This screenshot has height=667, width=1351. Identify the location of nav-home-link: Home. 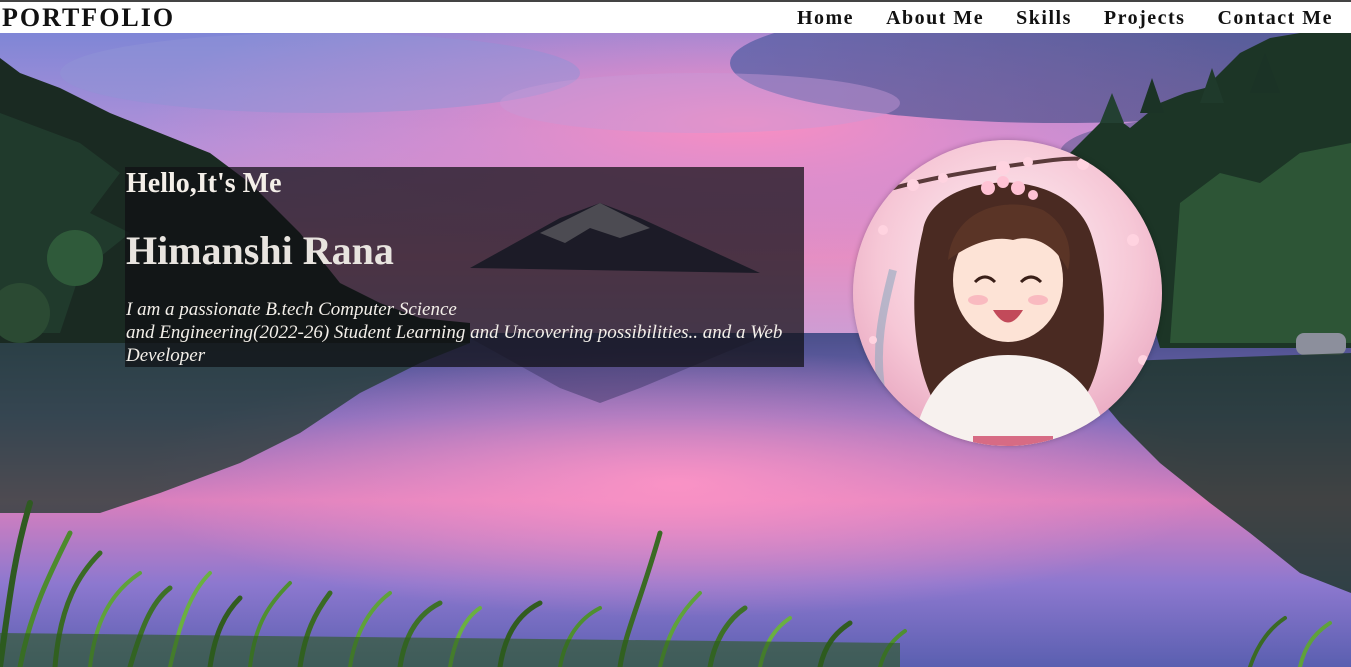
(825, 18).